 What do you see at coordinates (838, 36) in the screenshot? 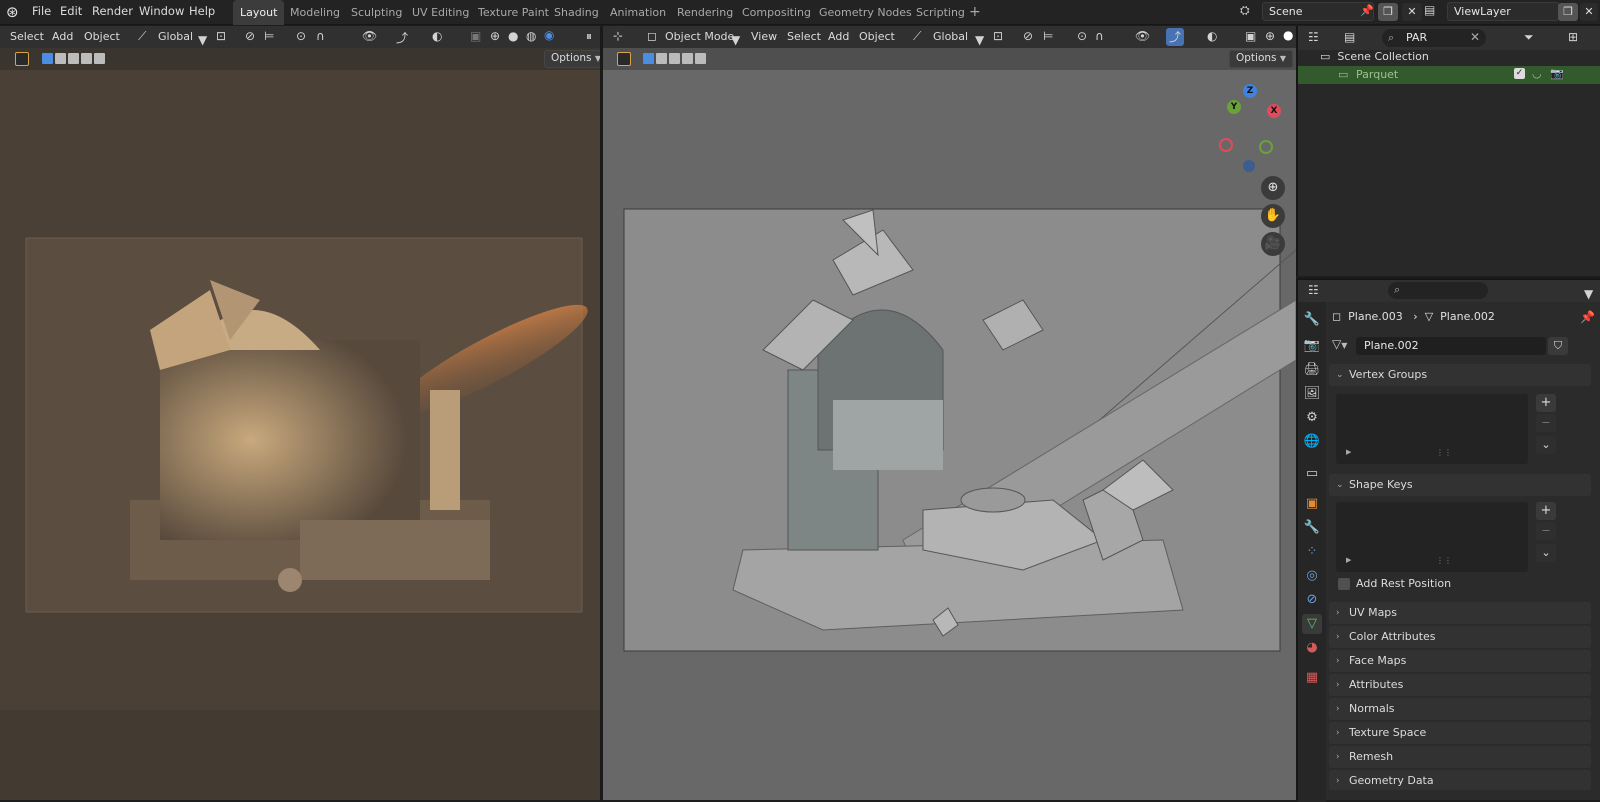
I see `right-menu-add: Add` at bounding box center [838, 36].